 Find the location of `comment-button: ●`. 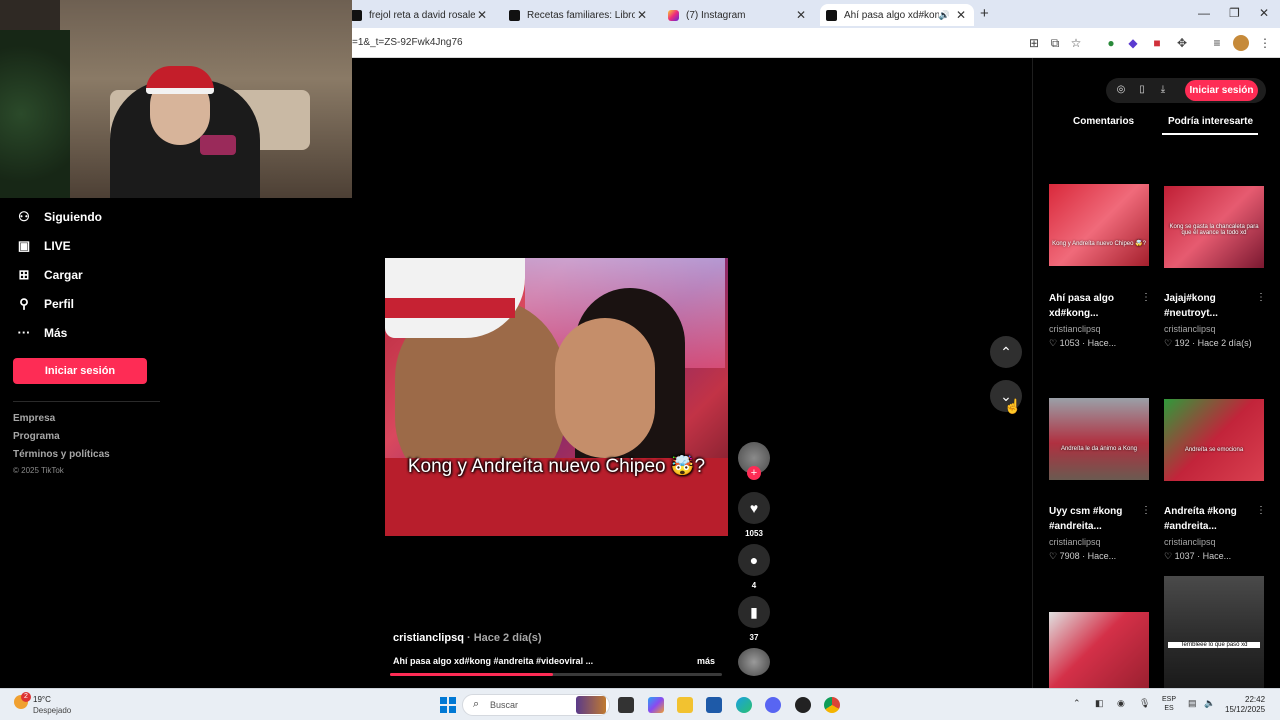

comment-button: ● is located at coordinates (754, 560).